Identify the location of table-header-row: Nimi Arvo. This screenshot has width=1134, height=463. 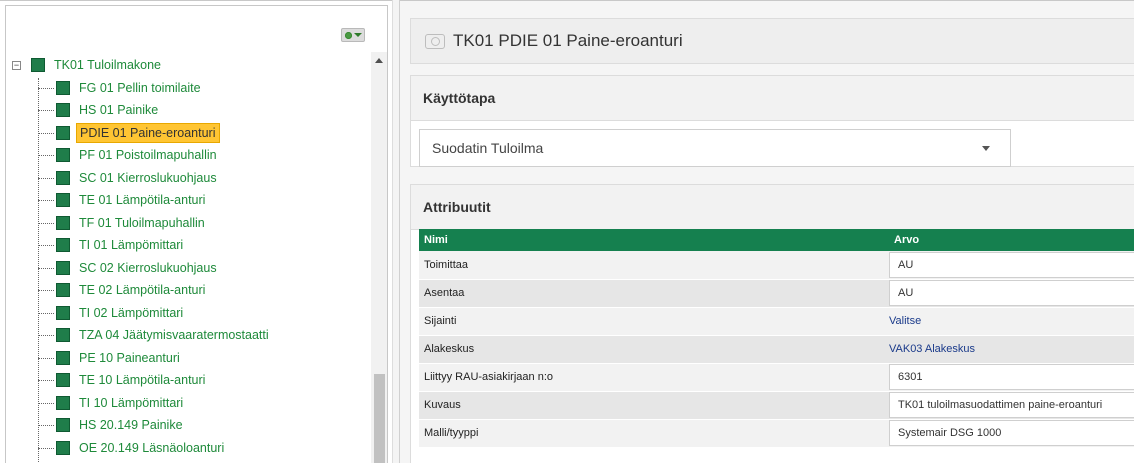
(776, 240).